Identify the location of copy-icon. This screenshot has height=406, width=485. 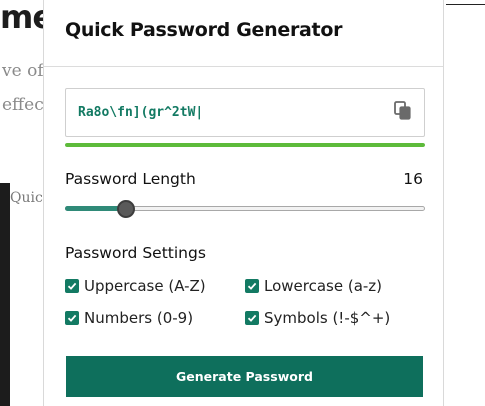
(403, 111).